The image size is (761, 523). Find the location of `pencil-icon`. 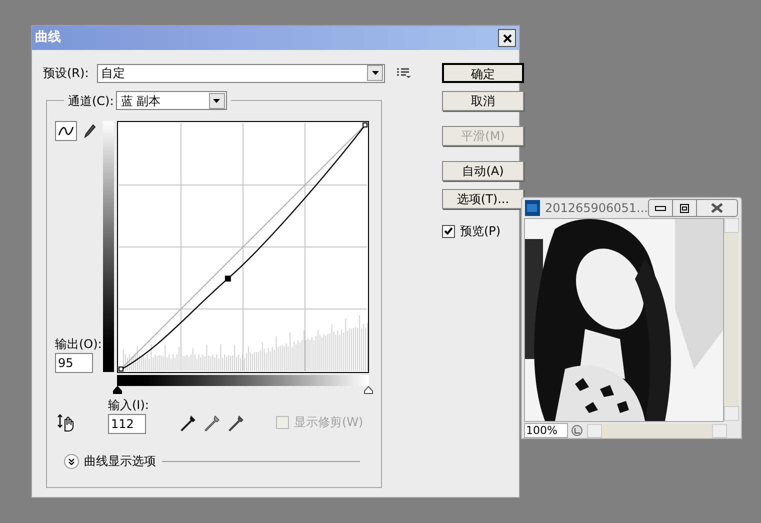

pencil-icon is located at coordinates (90, 131).